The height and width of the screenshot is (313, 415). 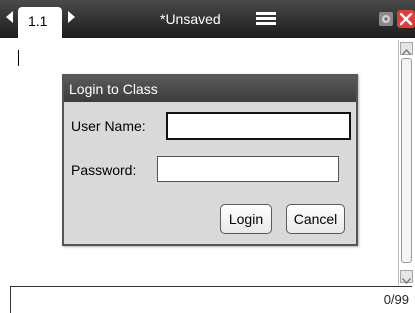 I want to click on tab-label: 1.1, so click(x=38, y=21).